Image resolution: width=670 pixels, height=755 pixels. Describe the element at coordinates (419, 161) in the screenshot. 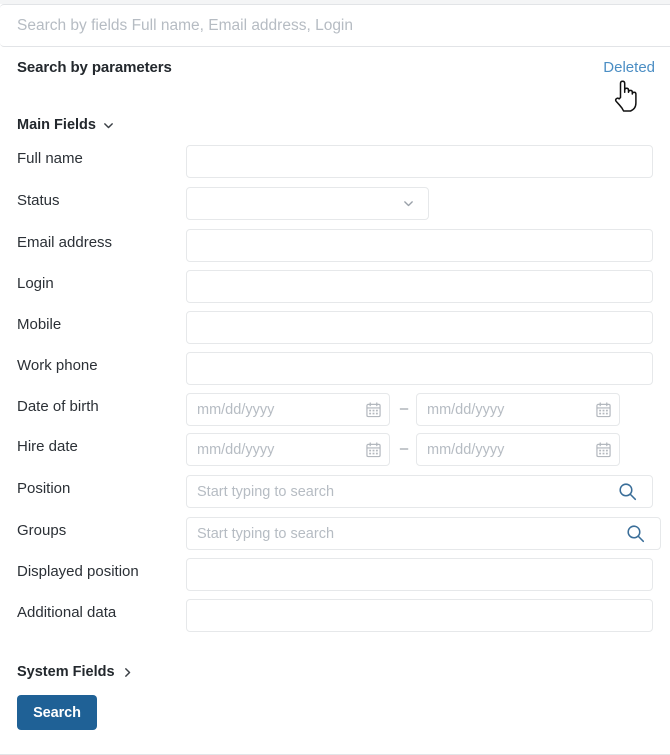

I see `full-name-input` at that location.